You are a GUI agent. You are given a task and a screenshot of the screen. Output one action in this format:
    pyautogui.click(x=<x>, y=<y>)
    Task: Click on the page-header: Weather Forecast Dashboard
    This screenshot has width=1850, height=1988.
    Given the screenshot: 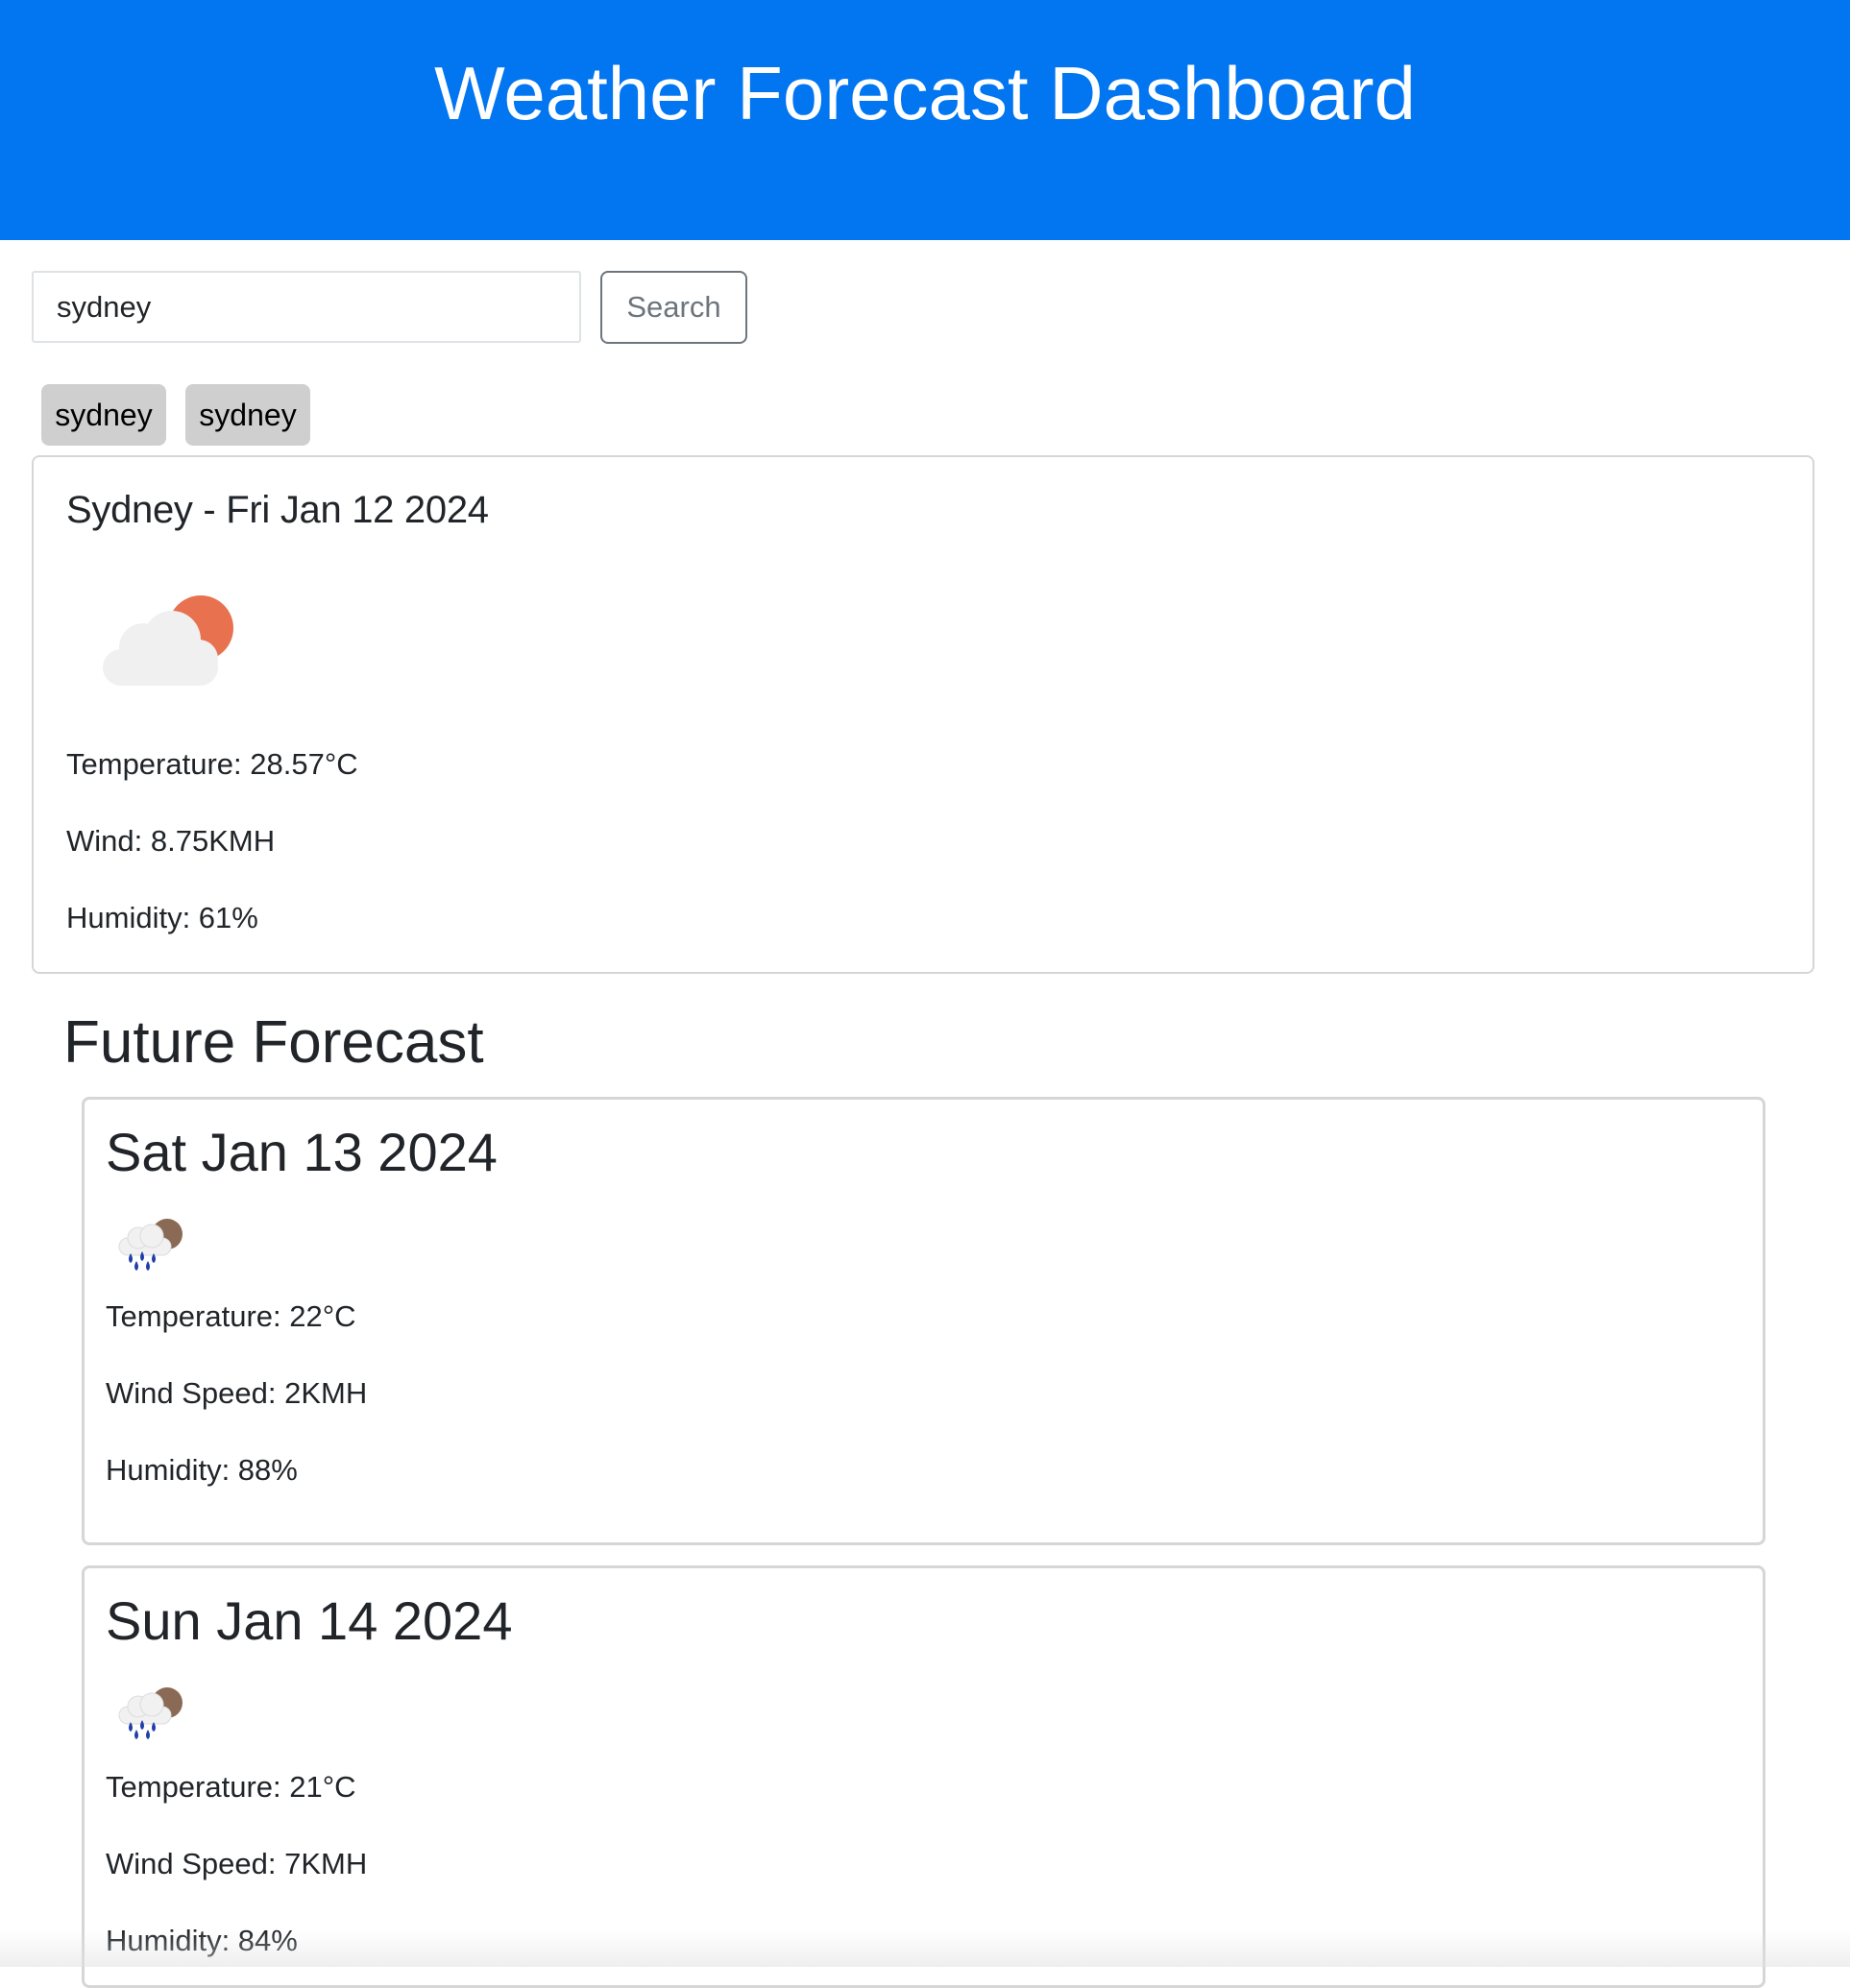 What is the action you would take?
    pyautogui.click(x=925, y=120)
    